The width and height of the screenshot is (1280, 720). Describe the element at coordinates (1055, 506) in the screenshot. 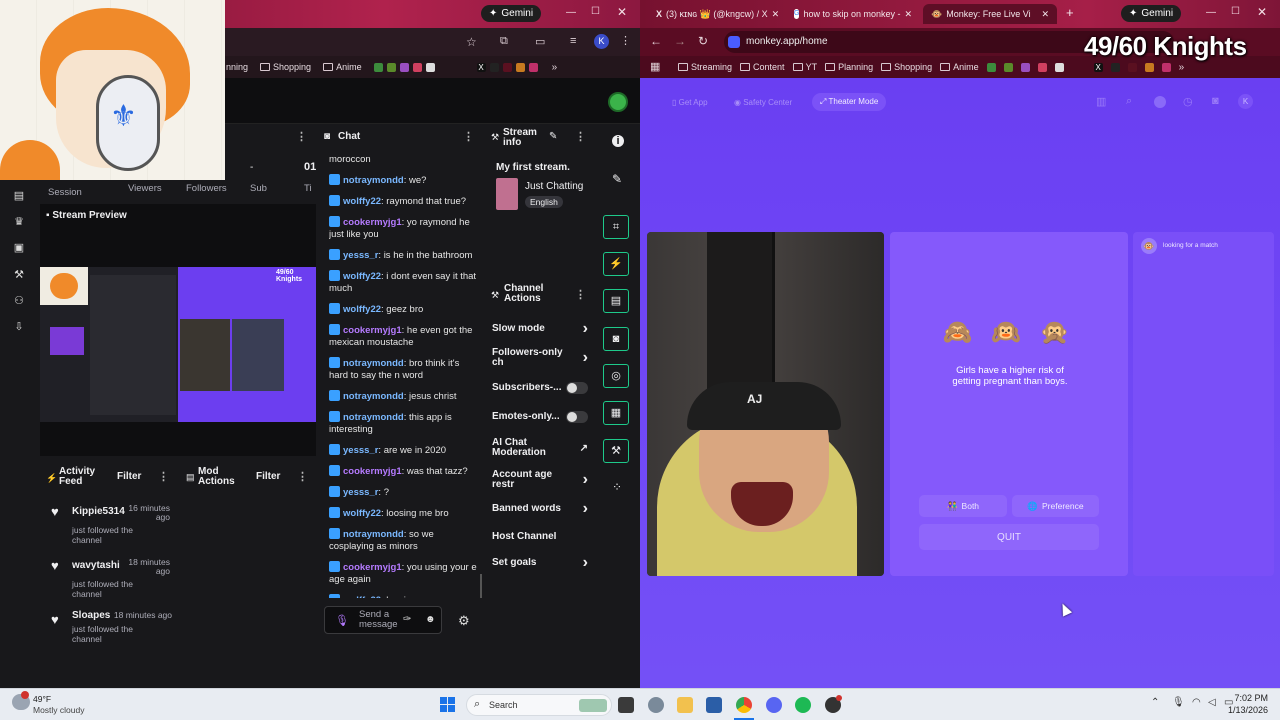

I see `preference-button: 🌐 Preference` at that location.